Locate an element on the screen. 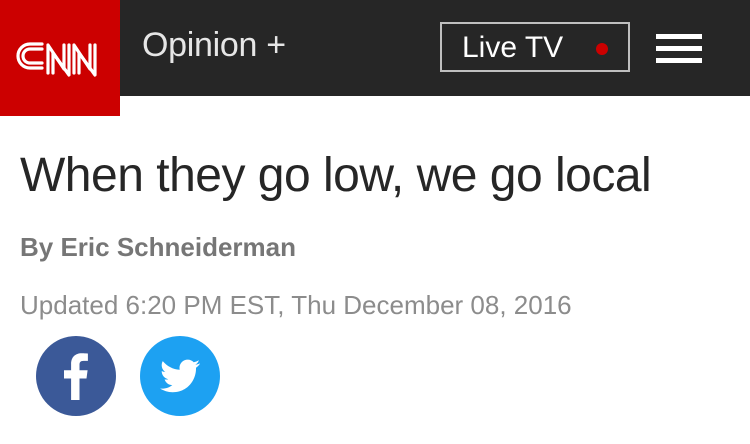 The width and height of the screenshot is (750, 444). menu-button is located at coordinates (679, 49).